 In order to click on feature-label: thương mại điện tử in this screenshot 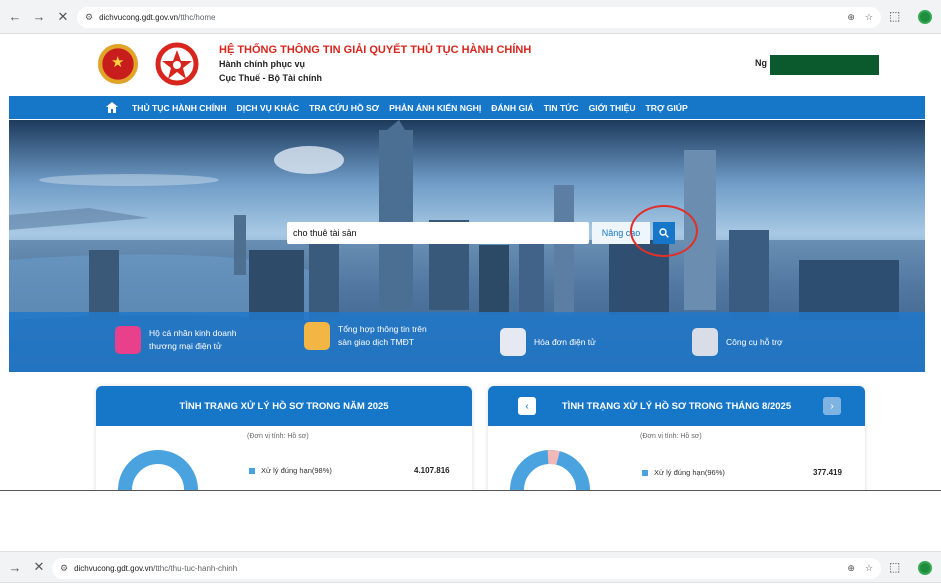, I will do `click(185, 346)`.